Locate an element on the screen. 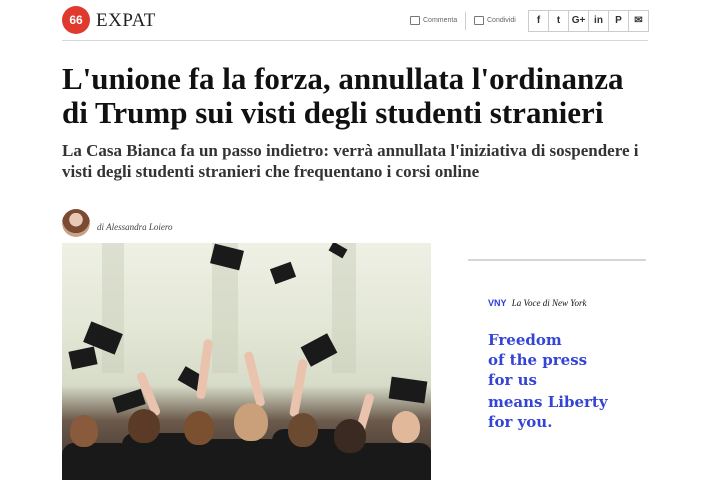 This screenshot has width=720, height=480. comment-button: Commenta is located at coordinates (433, 20).